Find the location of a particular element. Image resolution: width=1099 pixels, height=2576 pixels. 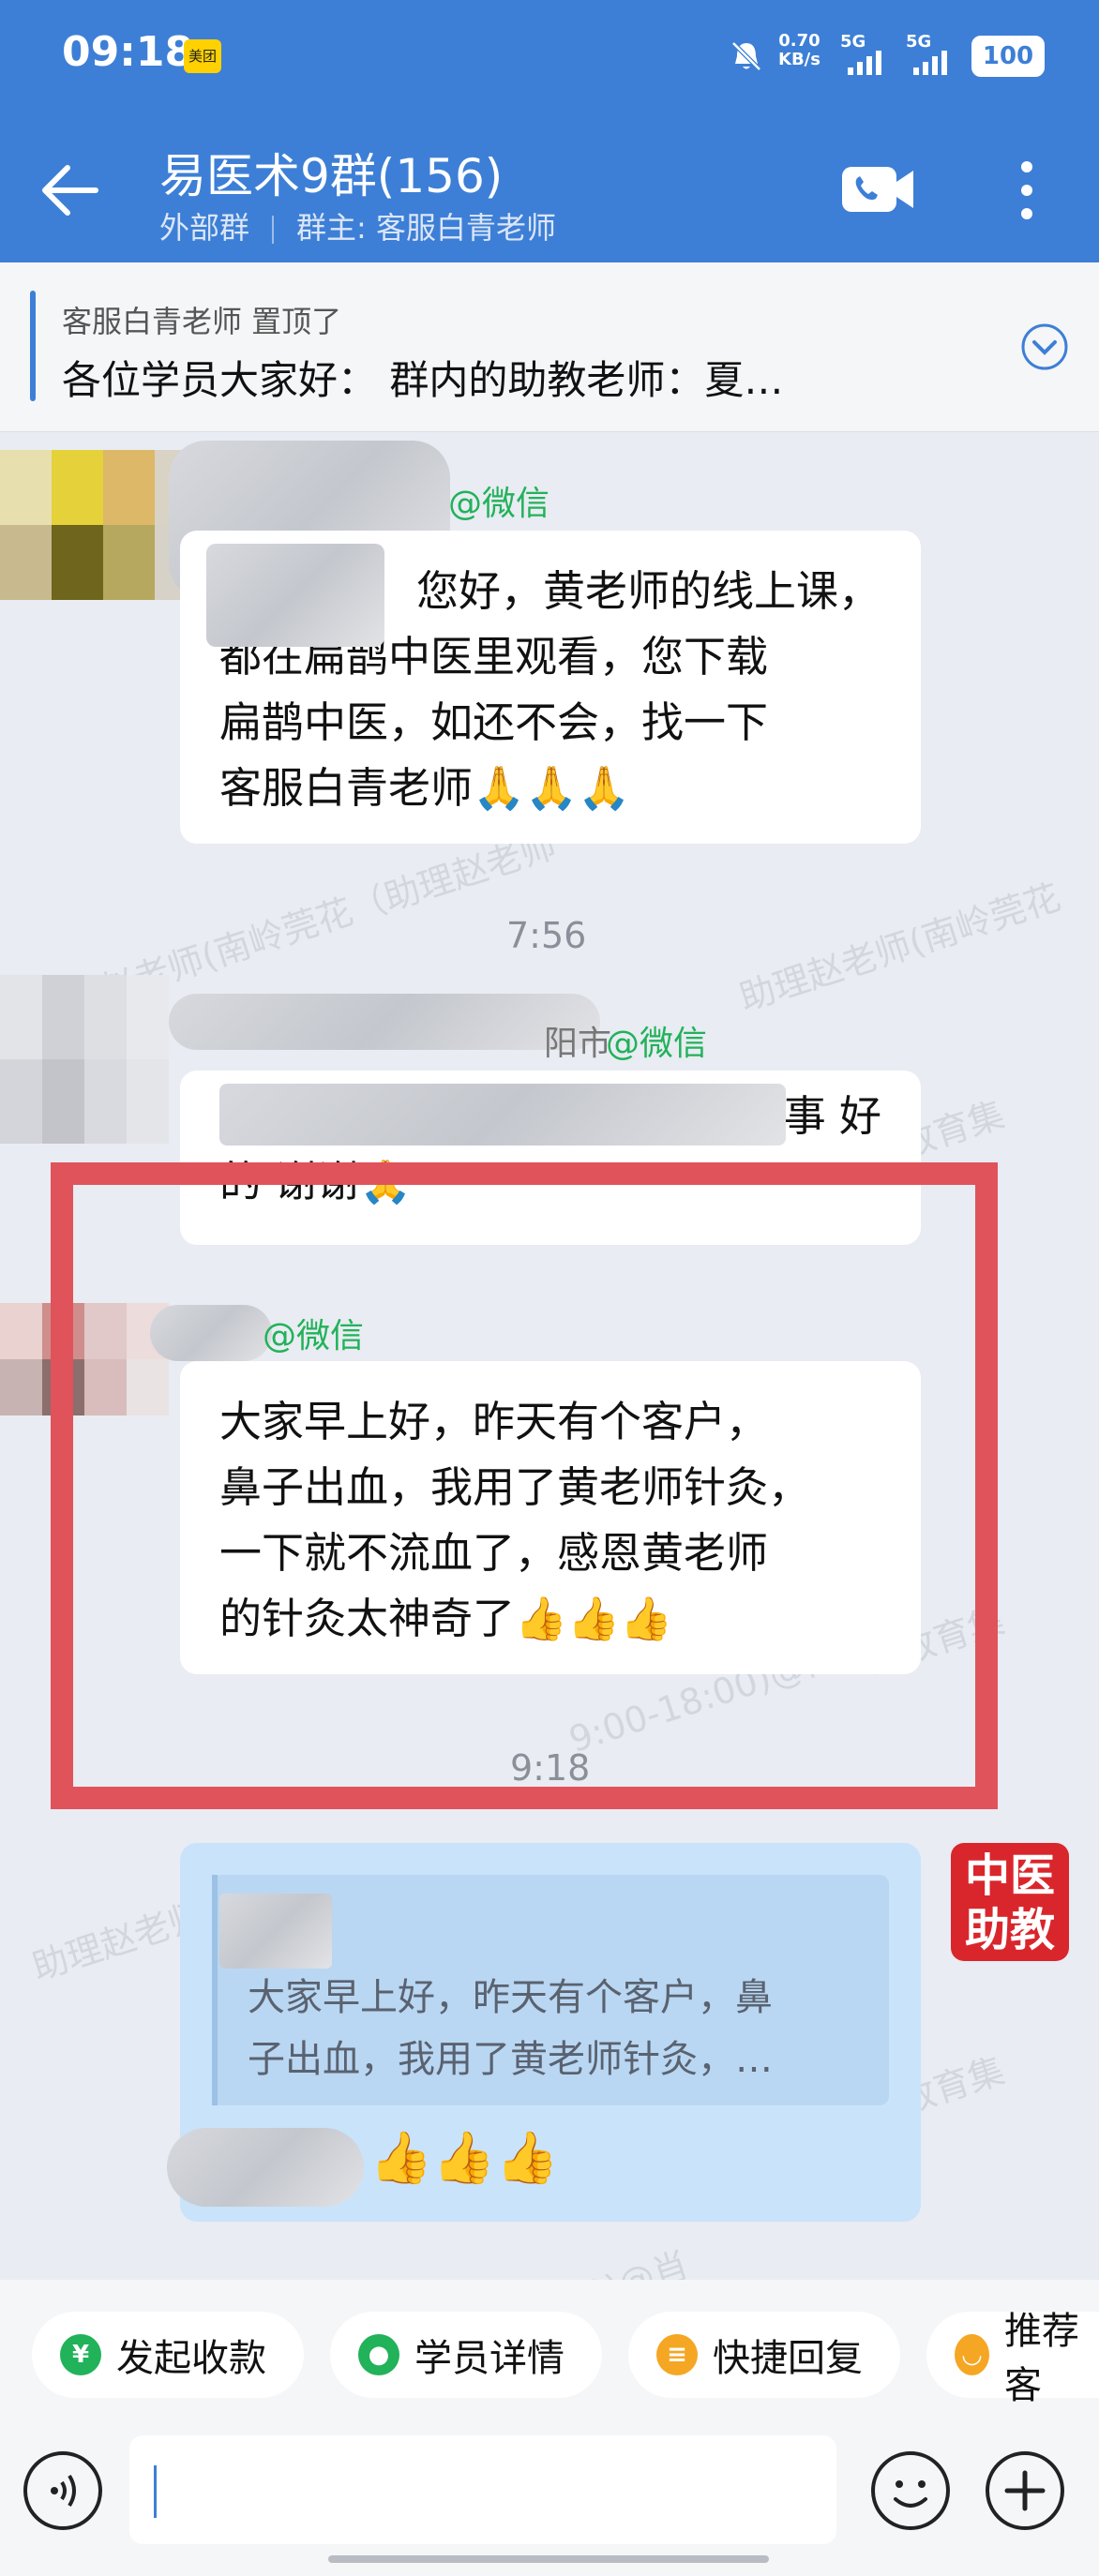

sender-avatar is located at coordinates (84, 1060).